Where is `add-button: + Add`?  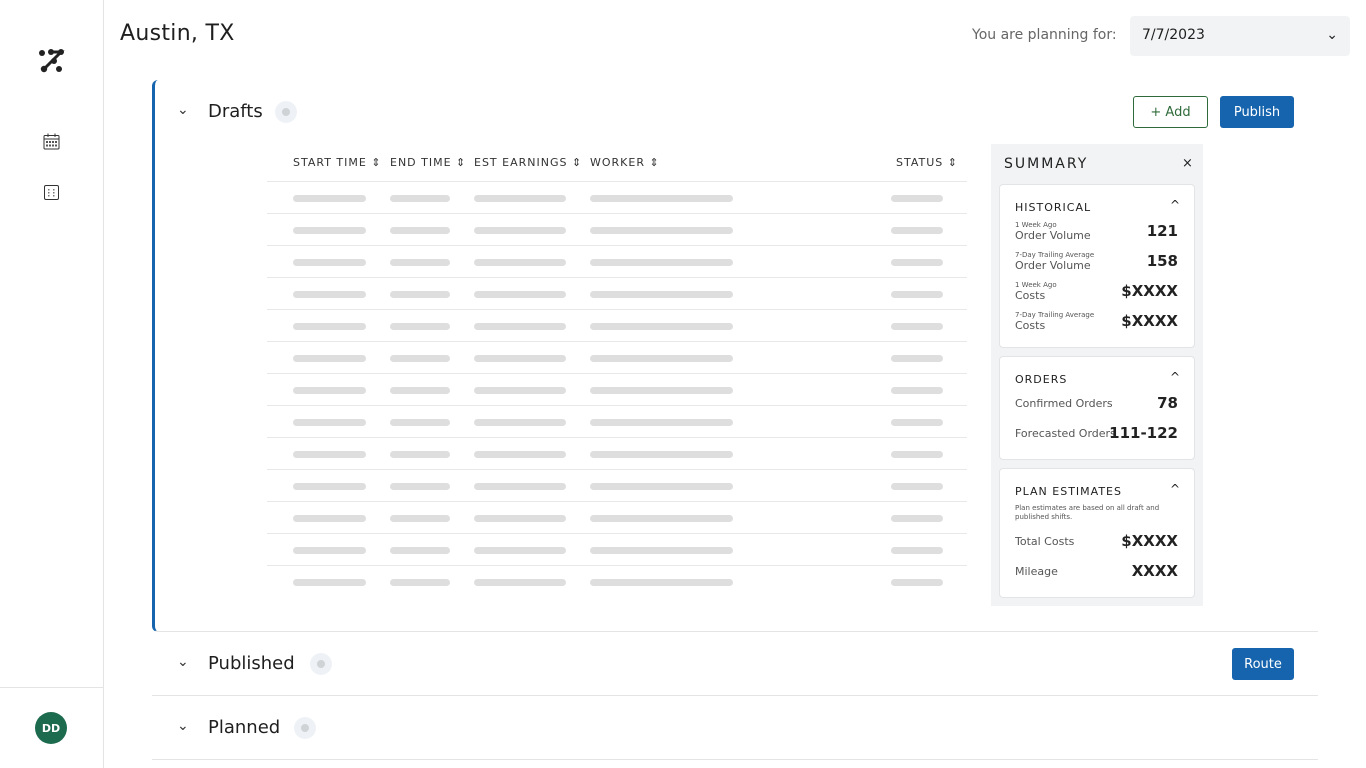
add-button: + Add is located at coordinates (1170, 112).